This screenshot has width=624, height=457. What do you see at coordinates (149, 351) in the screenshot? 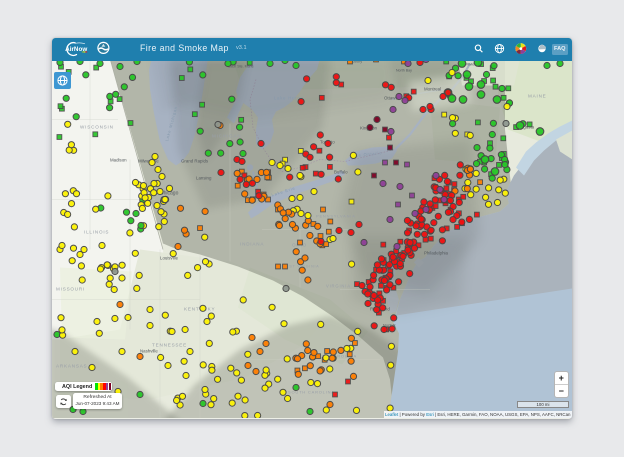
I see `svg-text: Nashville` at bounding box center [149, 351].